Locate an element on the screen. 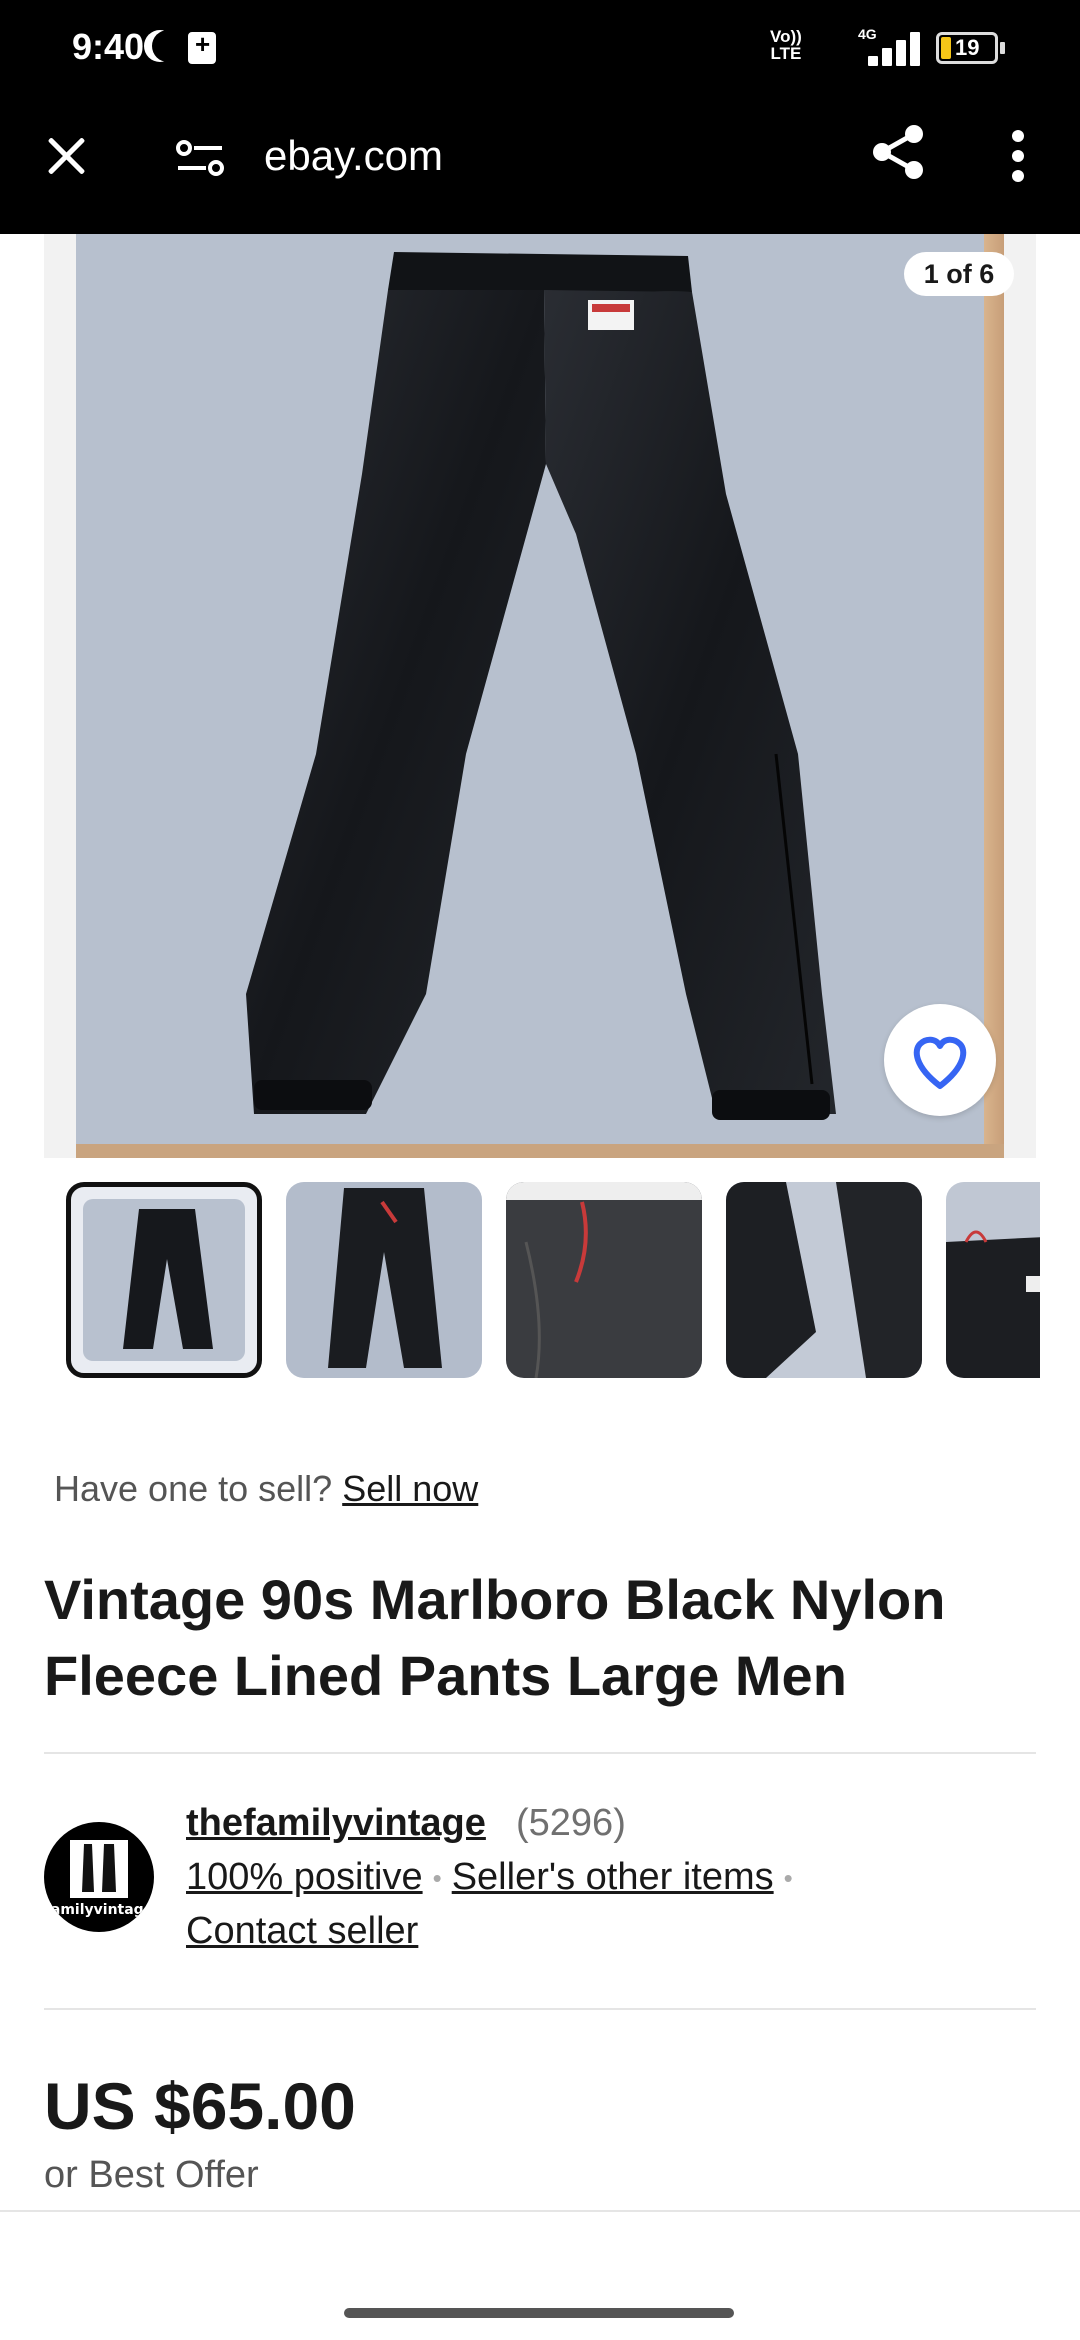  more-options-icon is located at coordinates (1018, 156).